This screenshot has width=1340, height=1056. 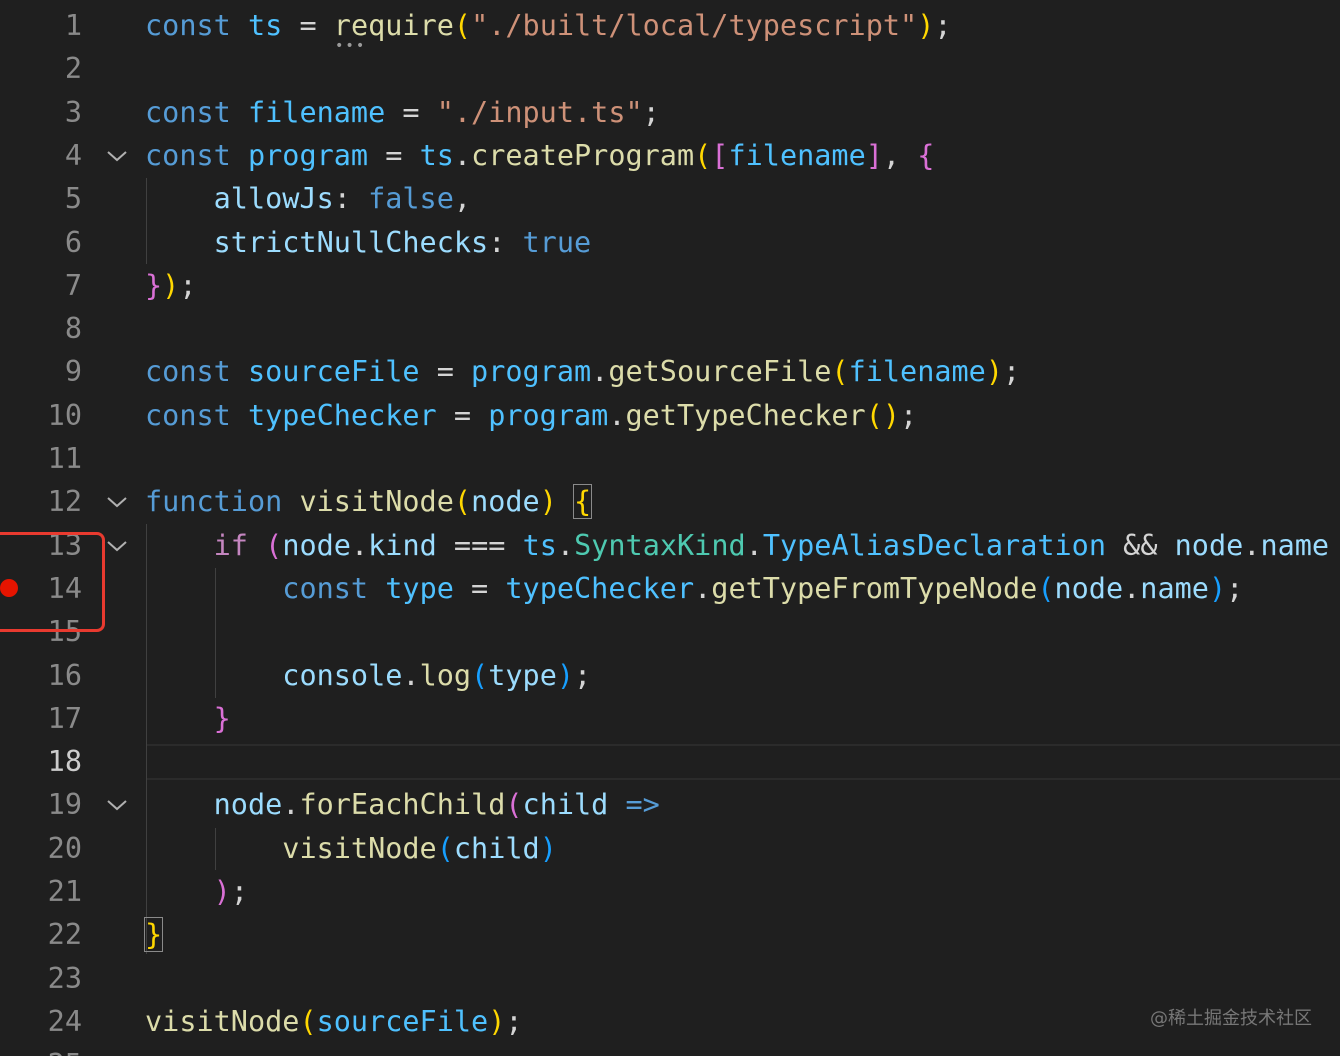 What do you see at coordinates (41, 199) in the screenshot?
I see `line-number: 5` at bounding box center [41, 199].